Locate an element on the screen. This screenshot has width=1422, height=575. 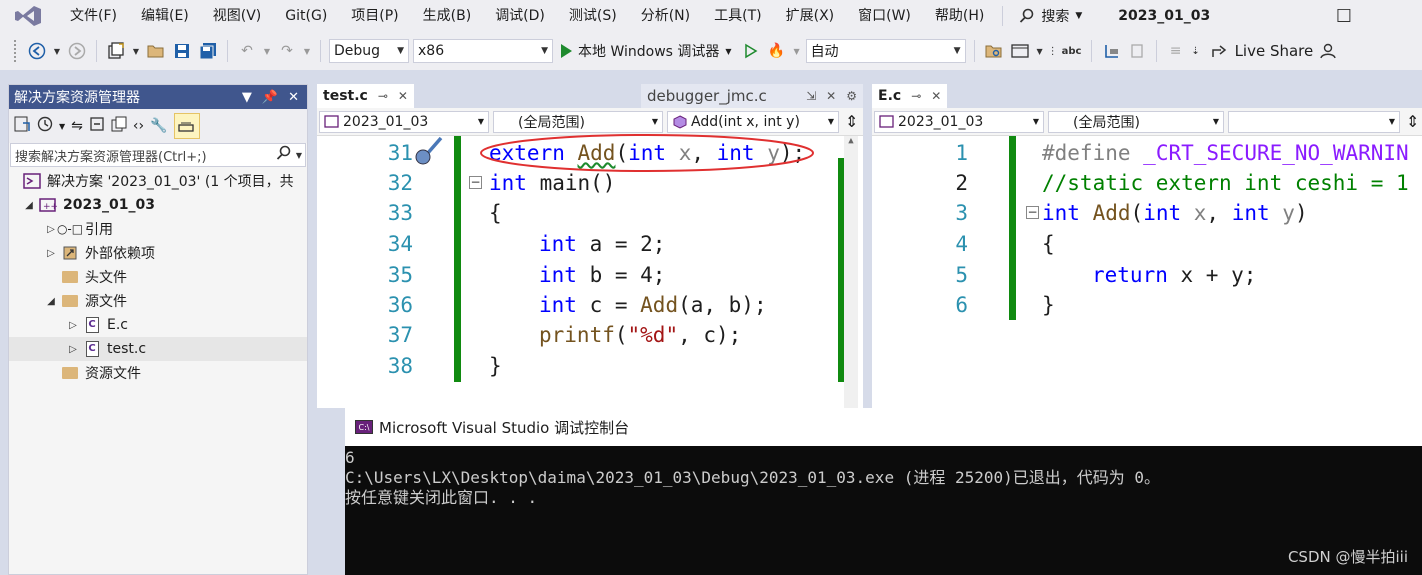
start-without-debugging-icon is located at coordinates (751, 51).